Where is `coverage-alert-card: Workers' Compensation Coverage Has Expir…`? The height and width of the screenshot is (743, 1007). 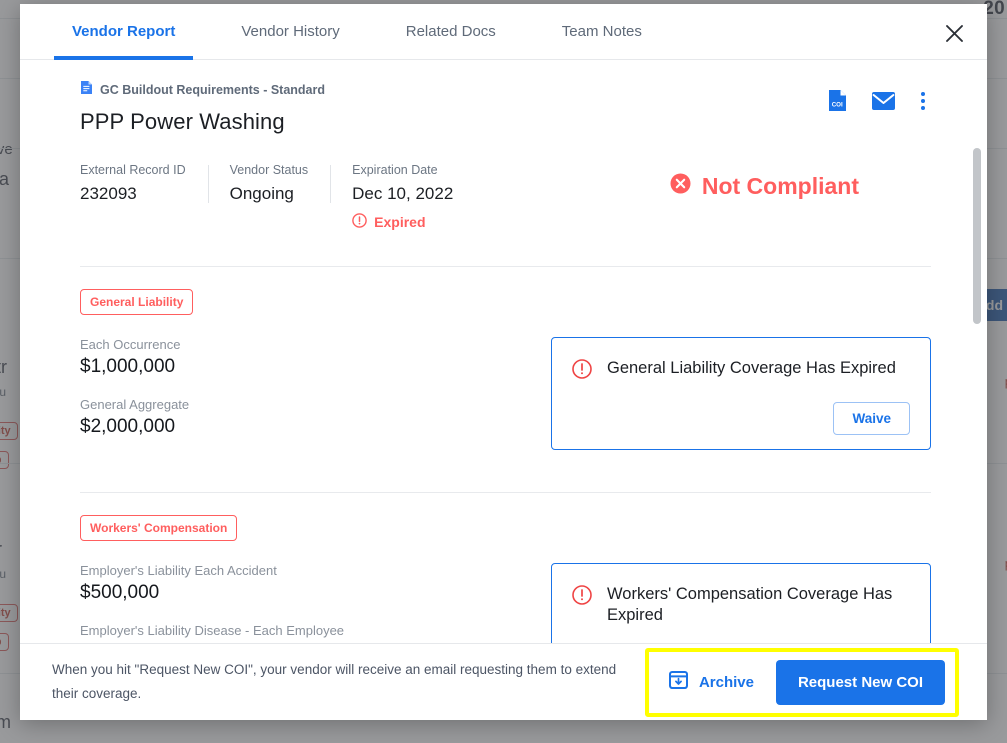
coverage-alert-card: Workers' Compensation Coverage Has Expir… is located at coordinates (741, 603).